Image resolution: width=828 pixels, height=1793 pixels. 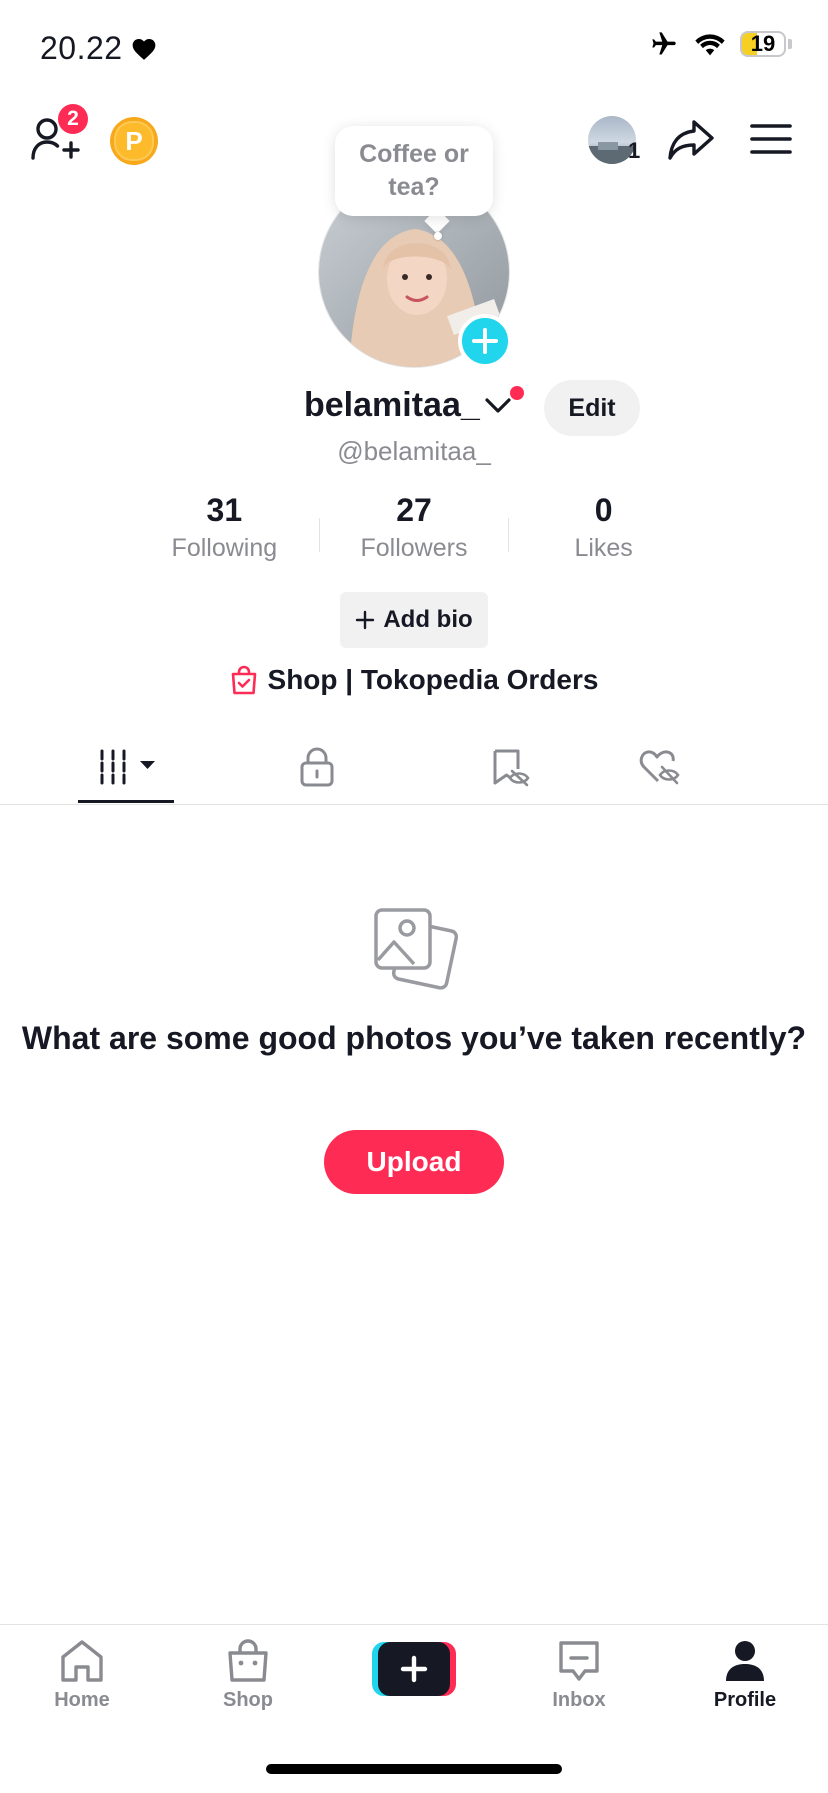 What do you see at coordinates (733, 767) in the screenshot?
I see `tab-liked` at bounding box center [733, 767].